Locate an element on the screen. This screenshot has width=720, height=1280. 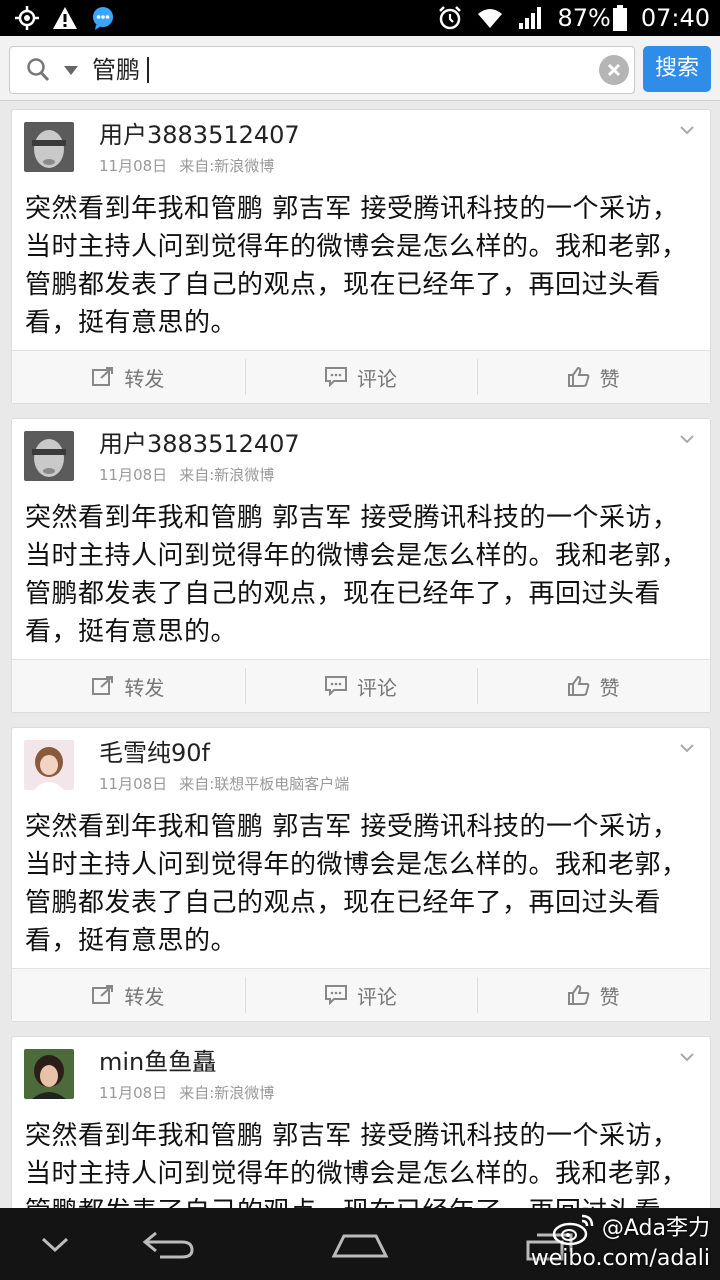
alarm-icon is located at coordinates (450, 18).